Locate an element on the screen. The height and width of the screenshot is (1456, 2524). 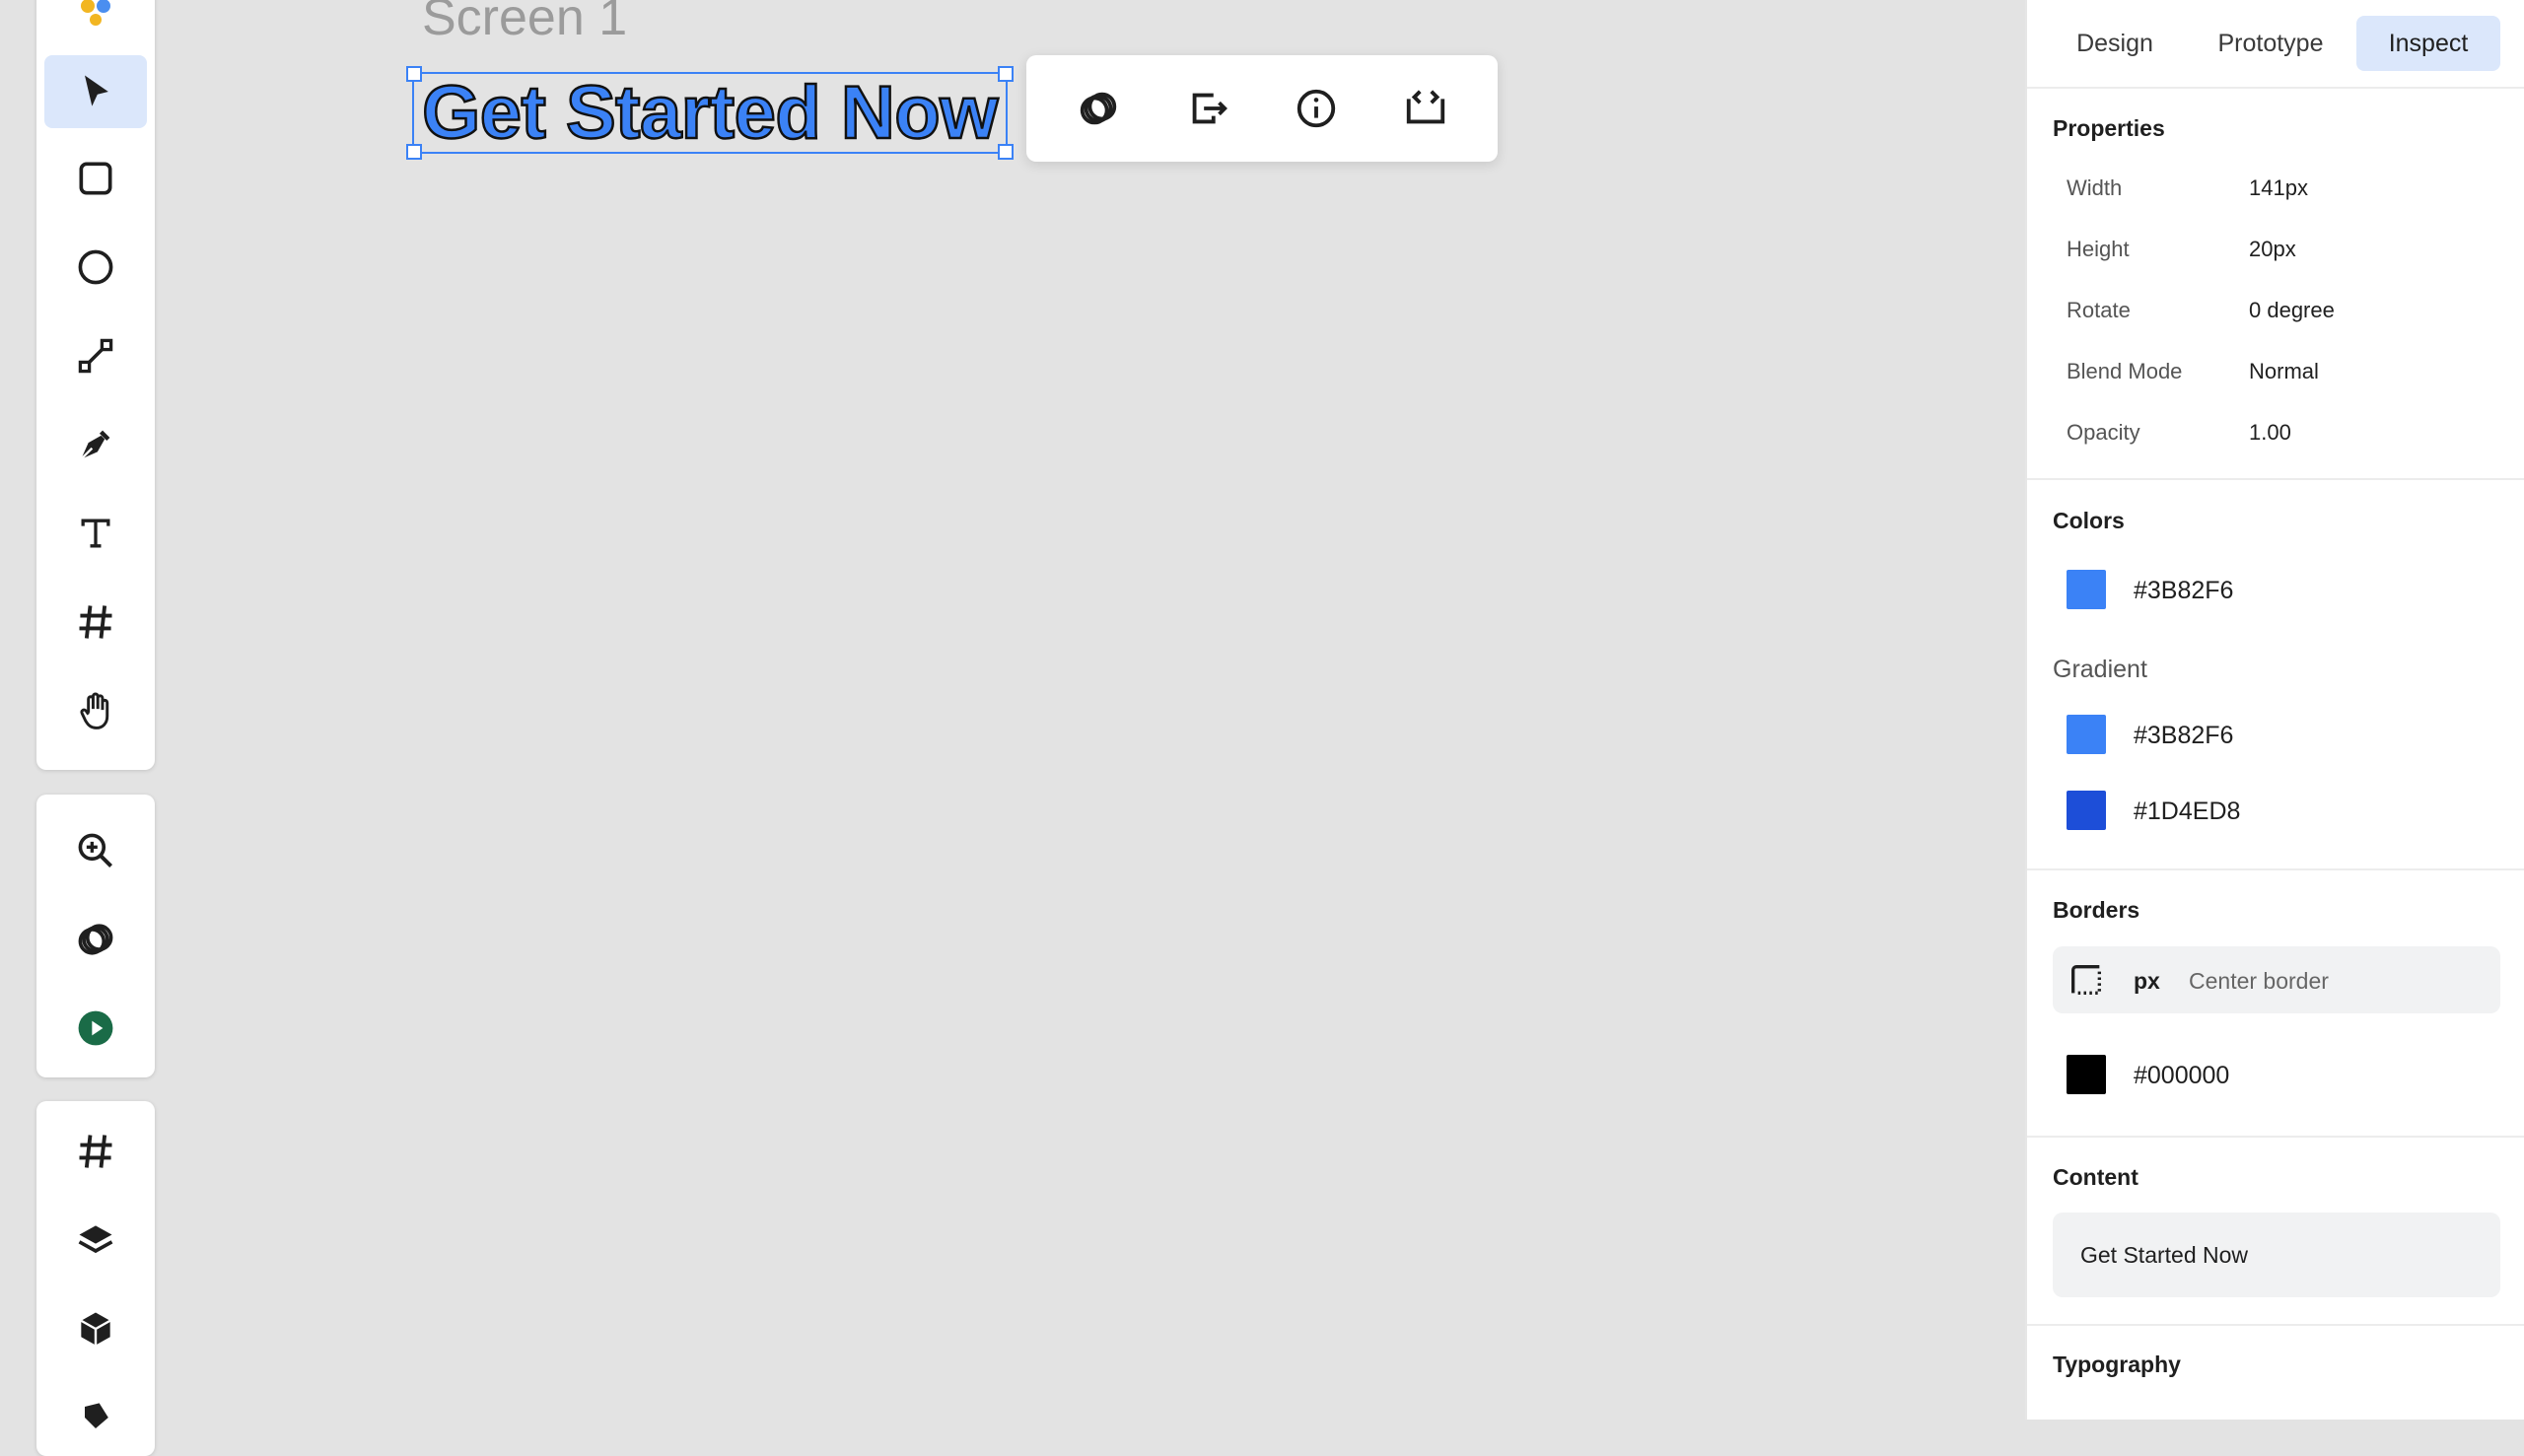
link-tool is located at coordinates (95, 939).